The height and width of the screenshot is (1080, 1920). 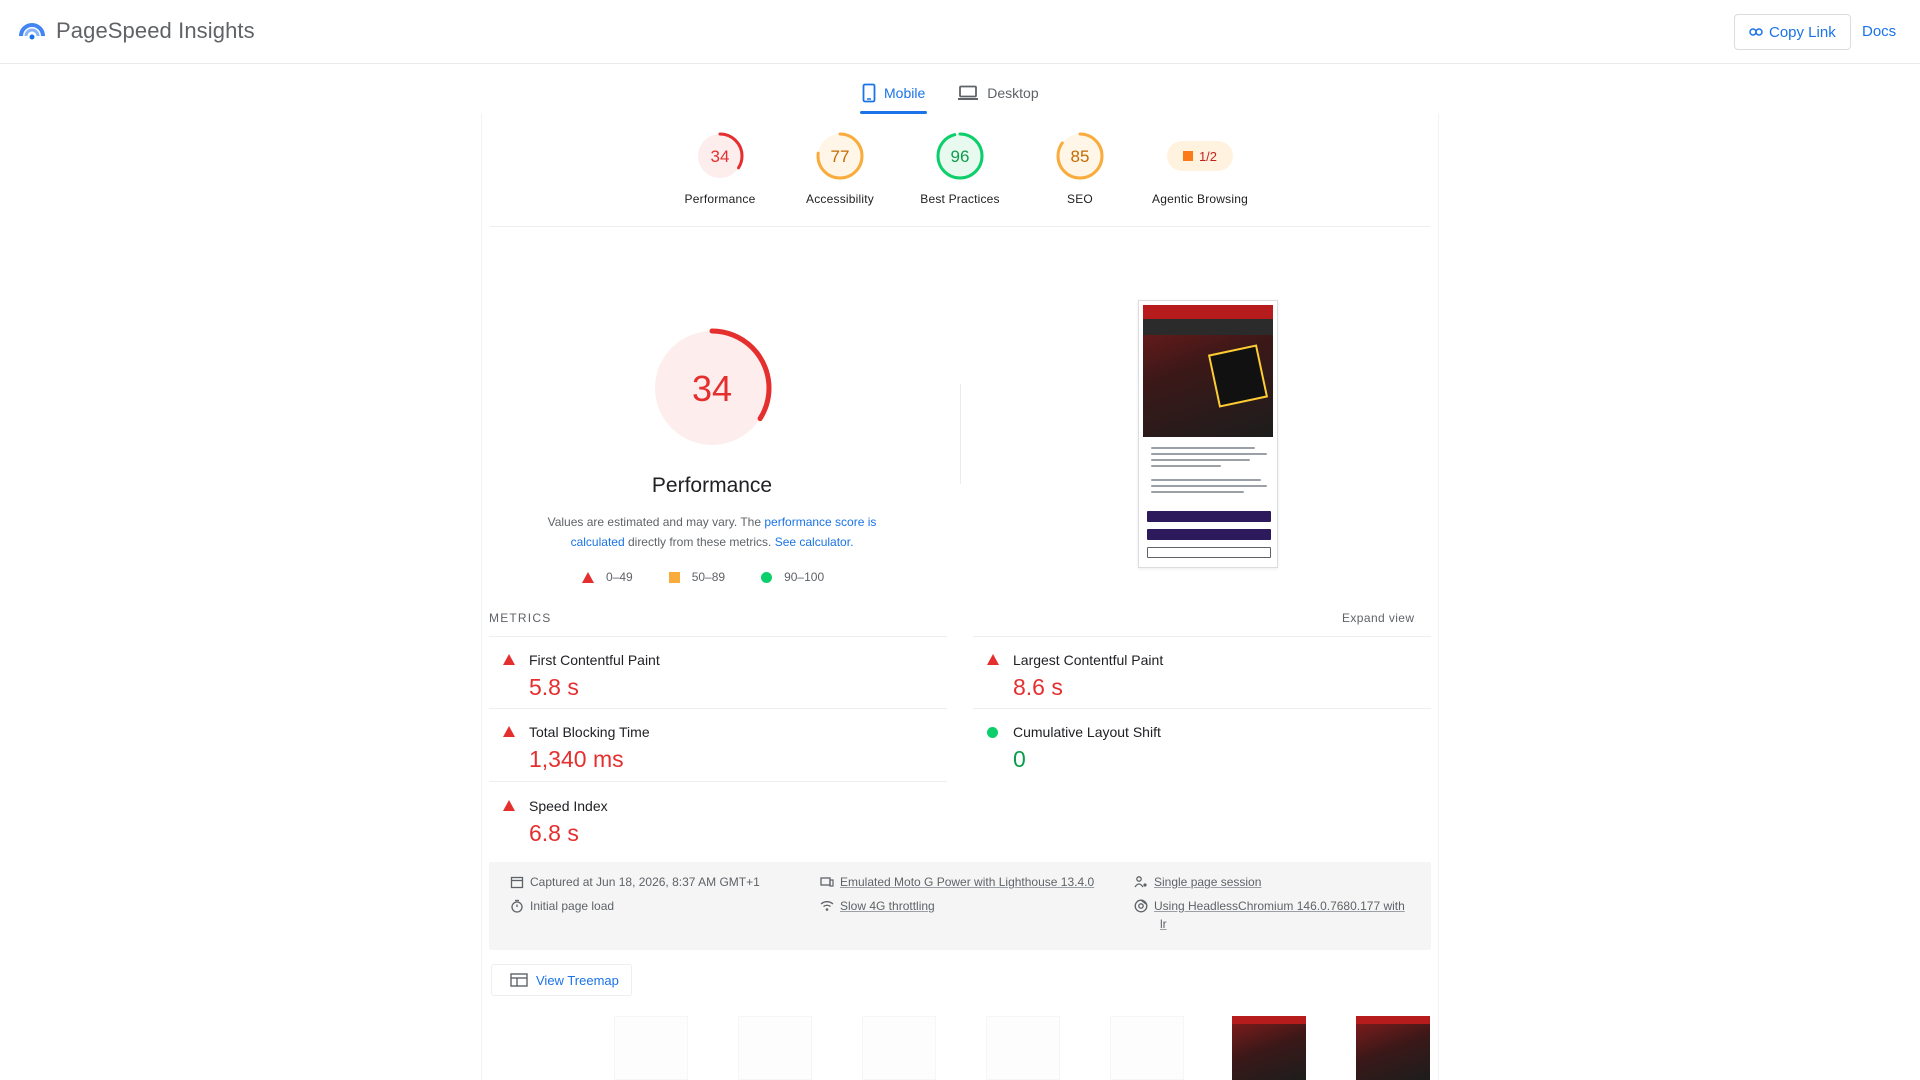 I want to click on legend-label: 0–49, so click(x=619, y=577).